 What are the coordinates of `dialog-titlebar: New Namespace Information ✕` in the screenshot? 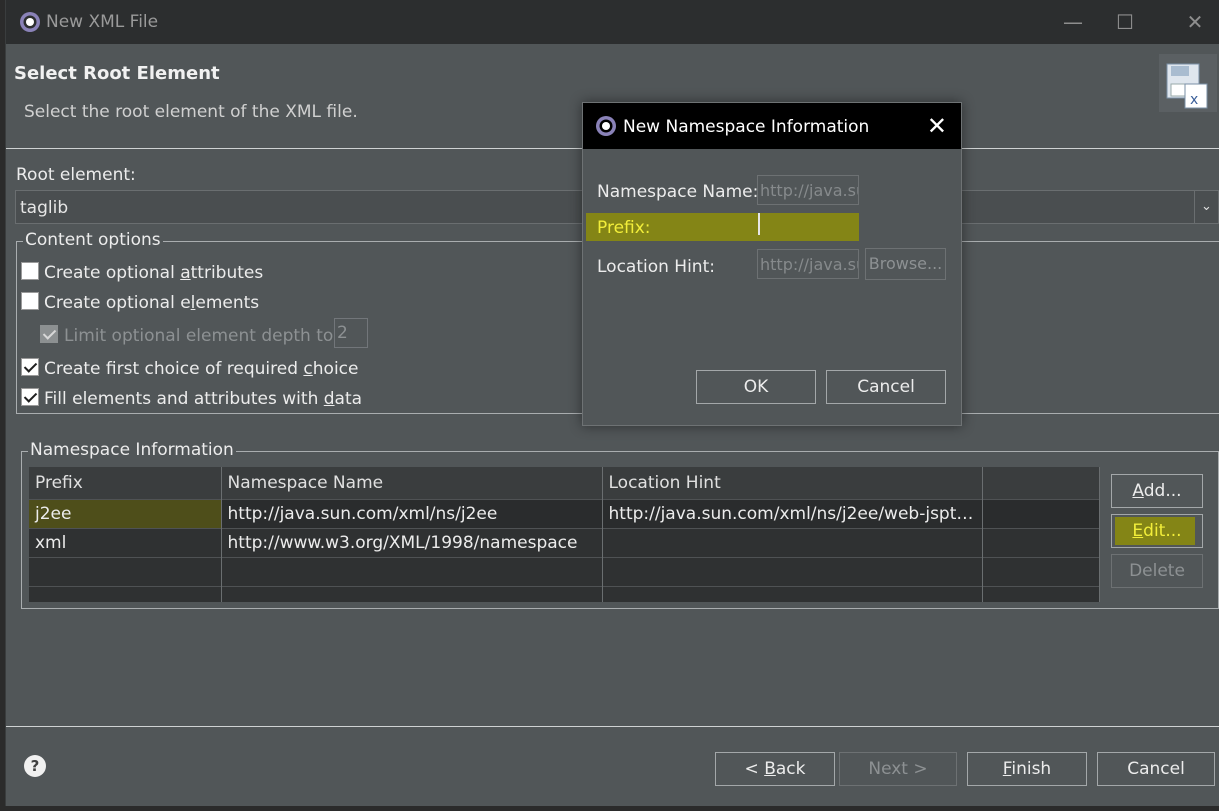 It's located at (772, 126).